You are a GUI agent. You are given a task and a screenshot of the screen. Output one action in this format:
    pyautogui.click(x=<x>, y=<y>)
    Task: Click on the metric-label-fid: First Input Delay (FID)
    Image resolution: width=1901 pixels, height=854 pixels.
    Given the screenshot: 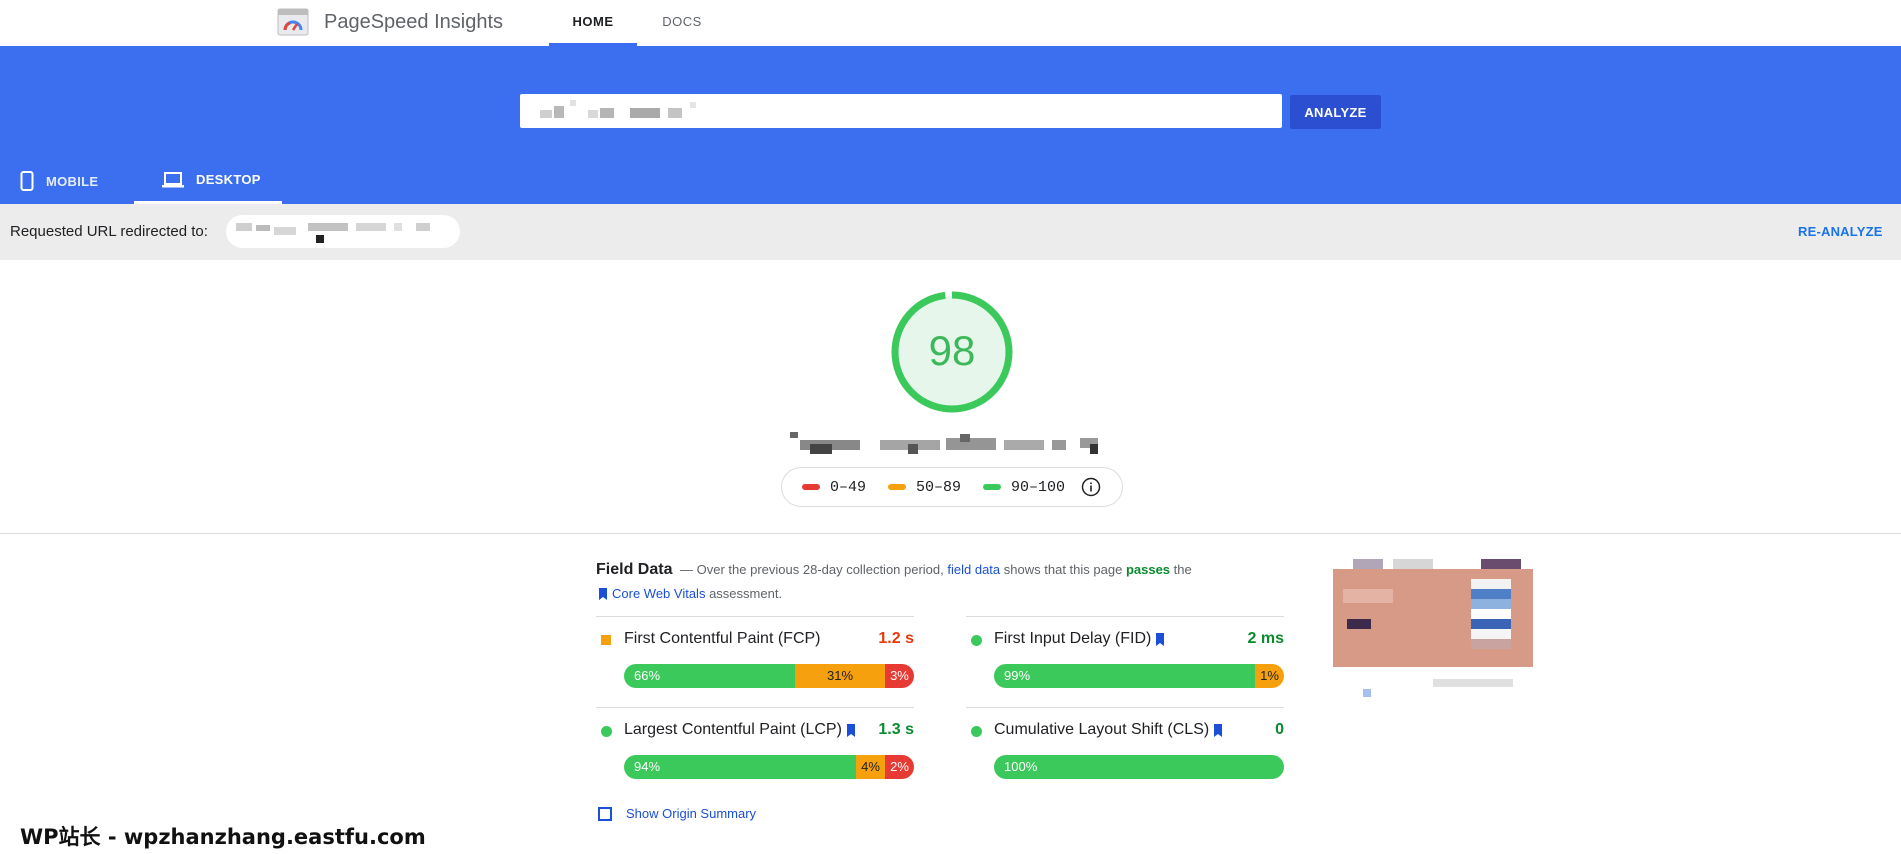 What is the action you would take?
    pyautogui.click(x=1079, y=639)
    